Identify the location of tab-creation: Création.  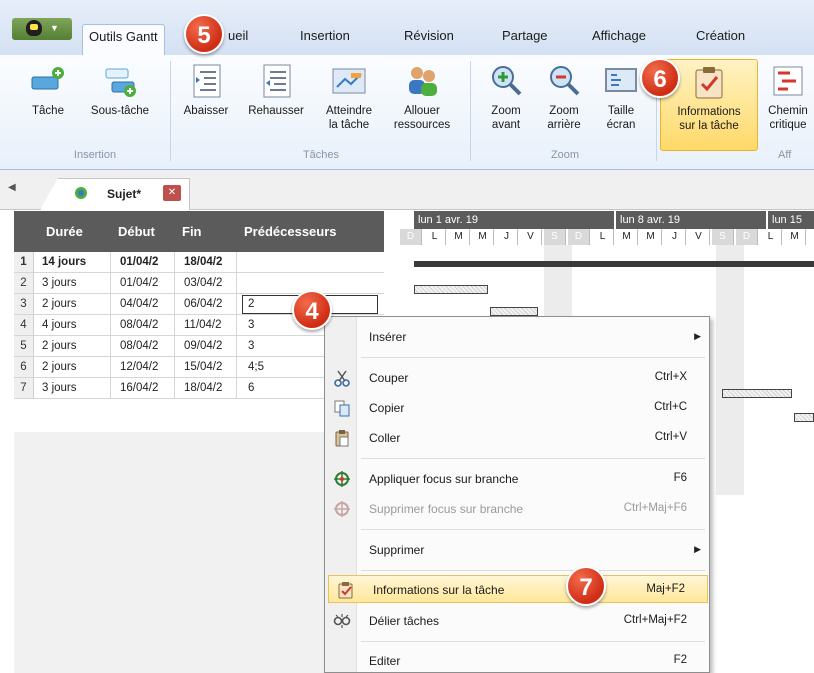
(720, 39).